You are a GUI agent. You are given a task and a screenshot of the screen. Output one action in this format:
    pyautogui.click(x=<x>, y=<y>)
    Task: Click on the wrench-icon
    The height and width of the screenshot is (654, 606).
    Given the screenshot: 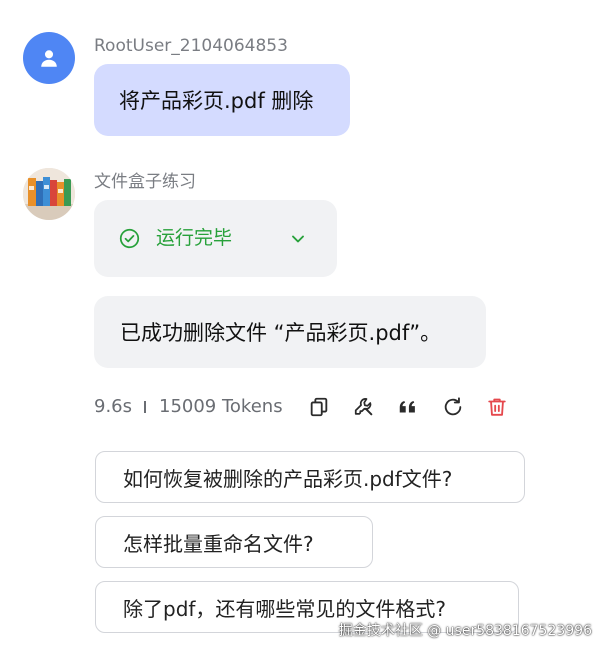 What is the action you would take?
    pyautogui.click(x=363, y=407)
    